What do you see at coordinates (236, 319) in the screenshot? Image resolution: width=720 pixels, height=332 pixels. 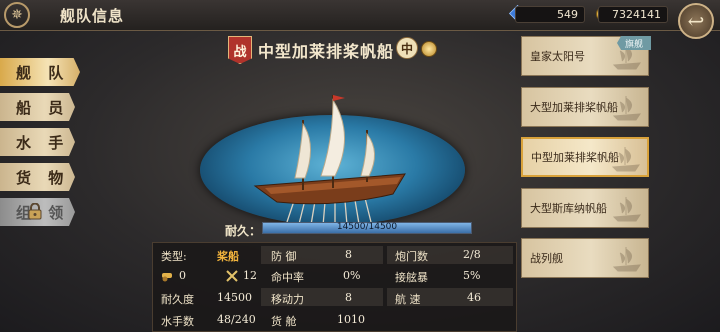 I see `stat-sailors-value: 48/240` at bounding box center [236, 319].